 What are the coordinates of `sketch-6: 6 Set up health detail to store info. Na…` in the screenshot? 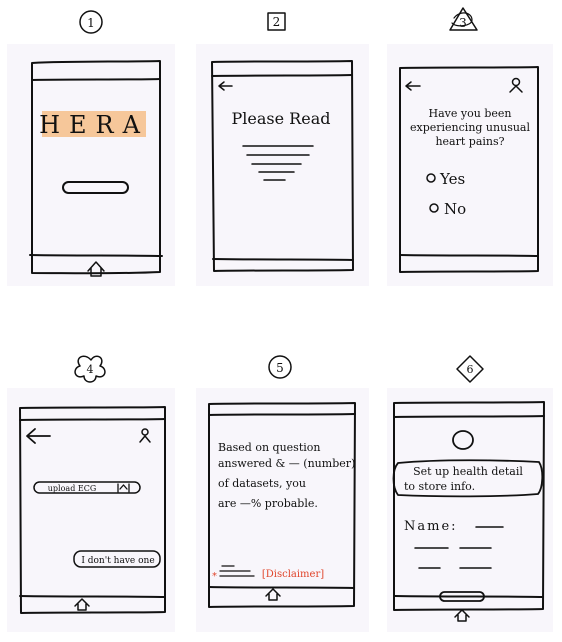 It's located at (470, 493).